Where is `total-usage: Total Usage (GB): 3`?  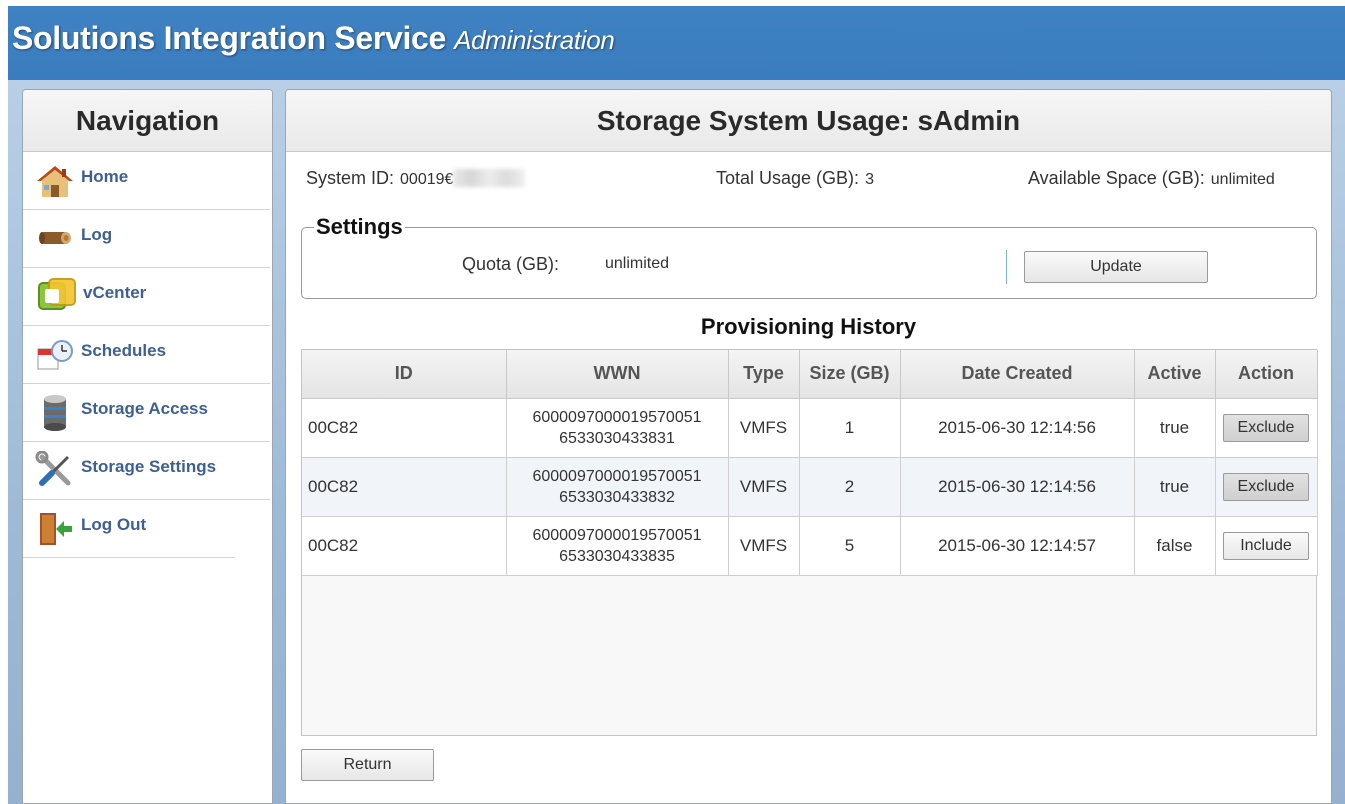 total-usage: Total Usage (GB): 3 is located at coordinates (795, 178).